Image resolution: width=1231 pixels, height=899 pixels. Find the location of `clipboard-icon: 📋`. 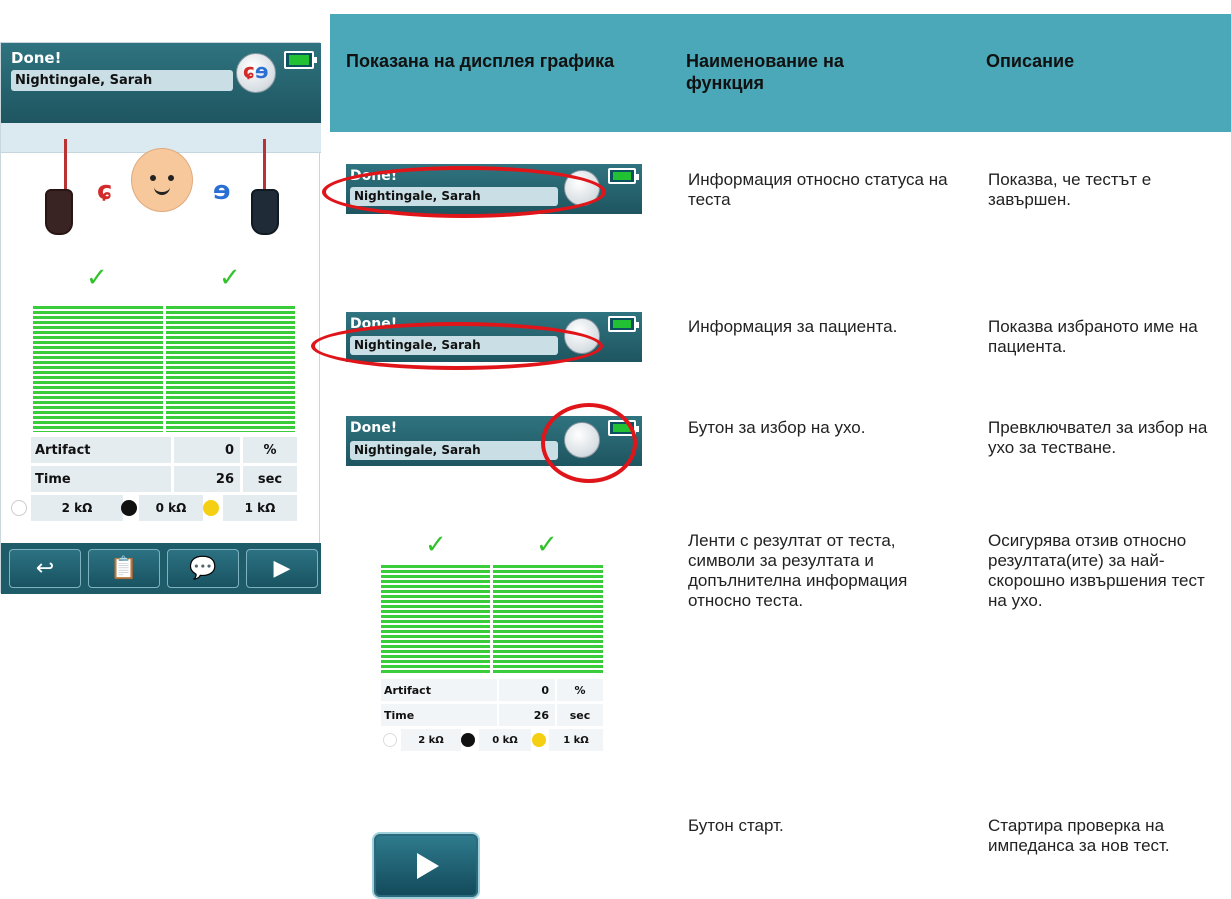

clipboard-icon: 📋 is located at coordinates (124, 568).